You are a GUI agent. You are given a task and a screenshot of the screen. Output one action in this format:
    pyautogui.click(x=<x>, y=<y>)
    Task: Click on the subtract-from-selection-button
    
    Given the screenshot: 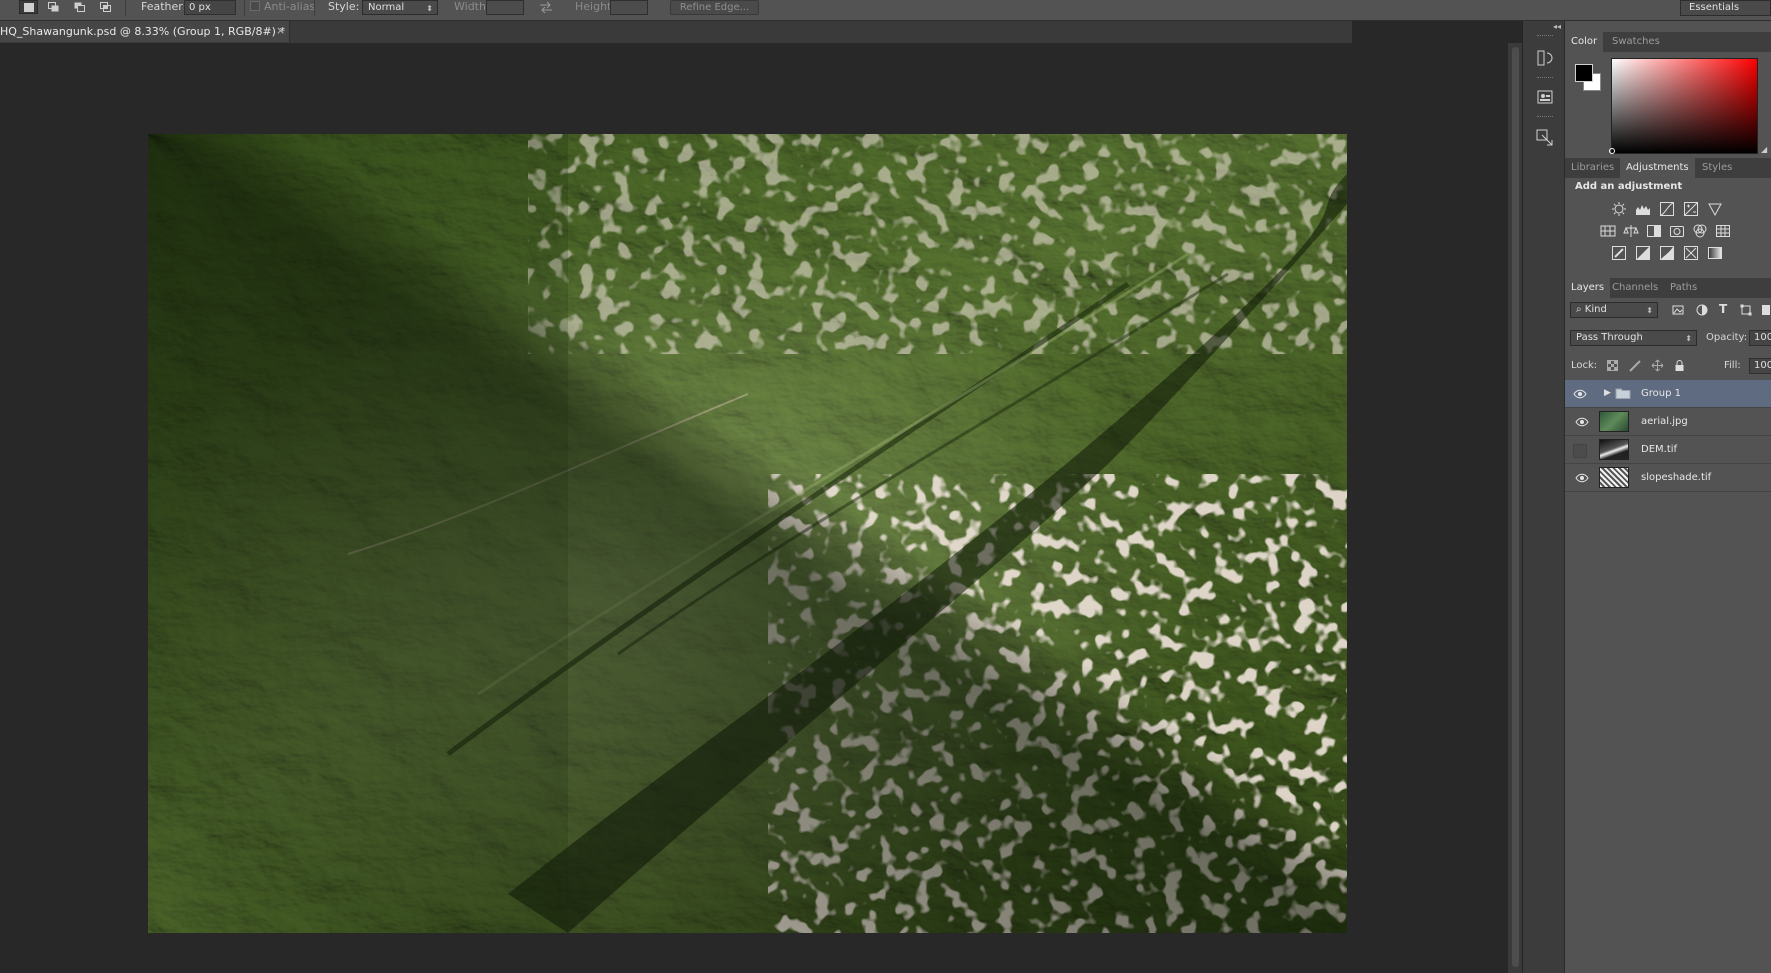 What is the action you would take?
    pyautogui.click(x=79, y=7)
    